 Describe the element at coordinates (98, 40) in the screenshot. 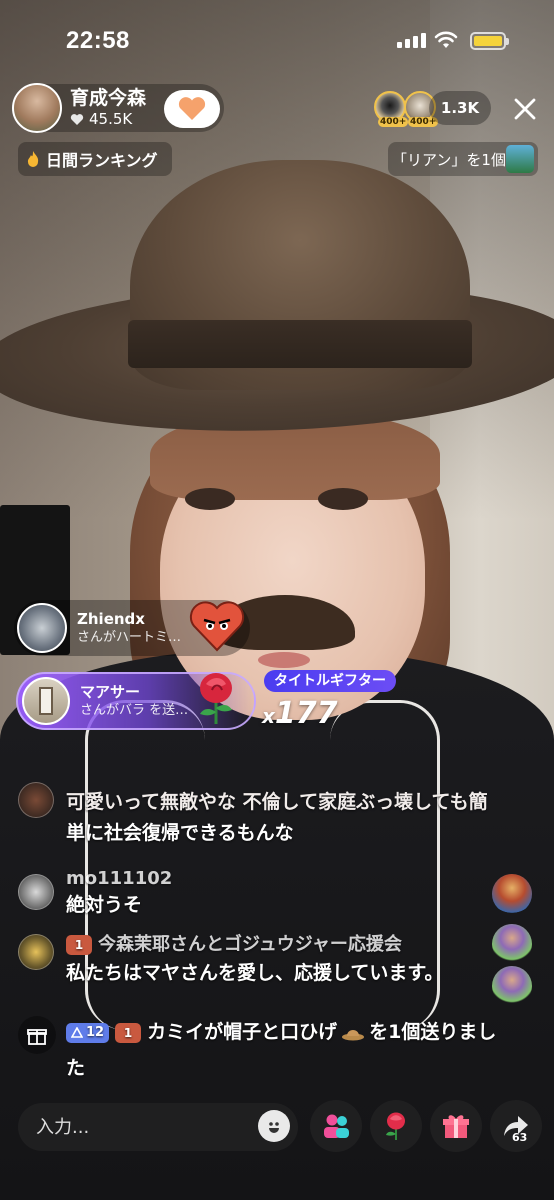

I see `clock: 22:58` at that location.